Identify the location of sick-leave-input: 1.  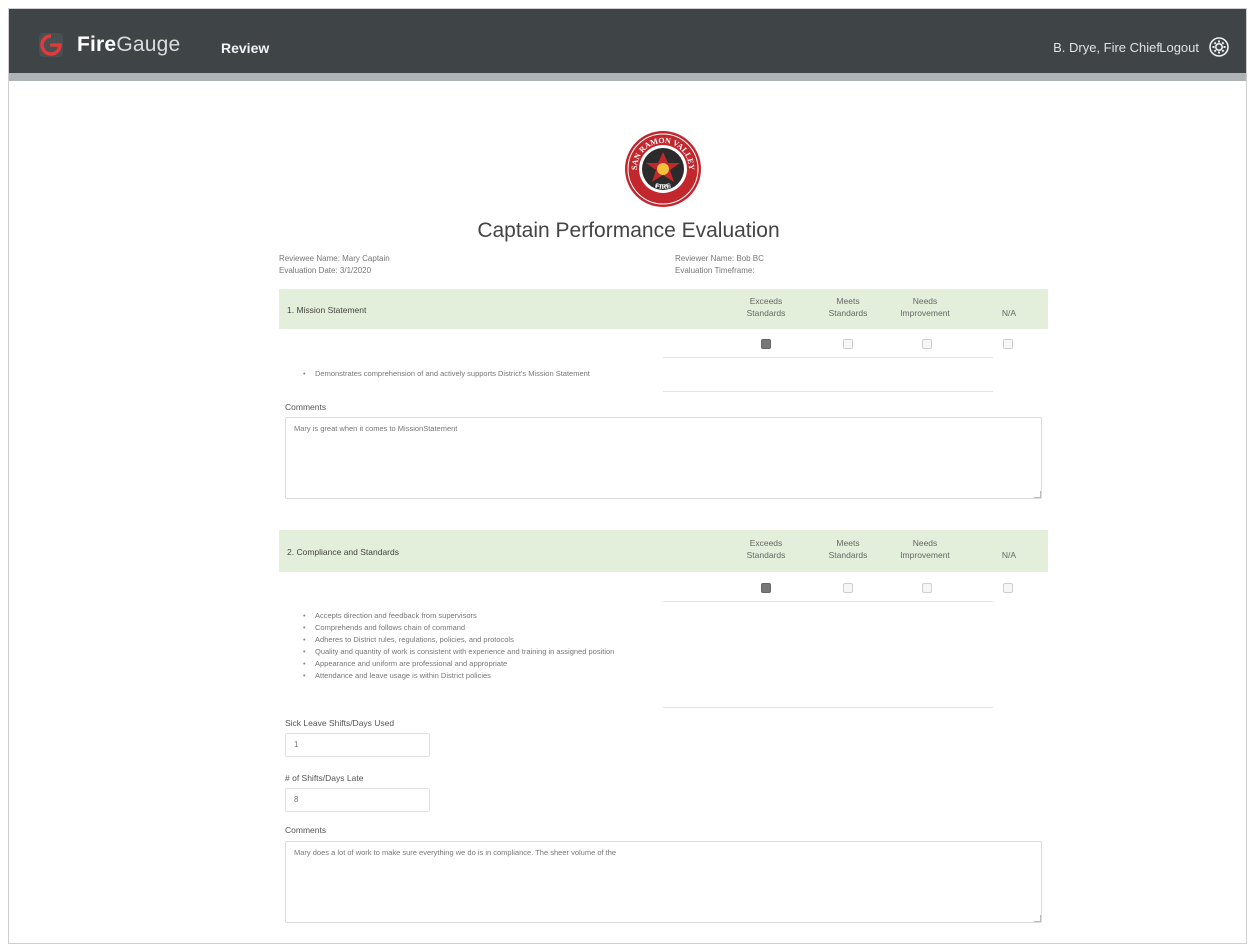
(357, 745).